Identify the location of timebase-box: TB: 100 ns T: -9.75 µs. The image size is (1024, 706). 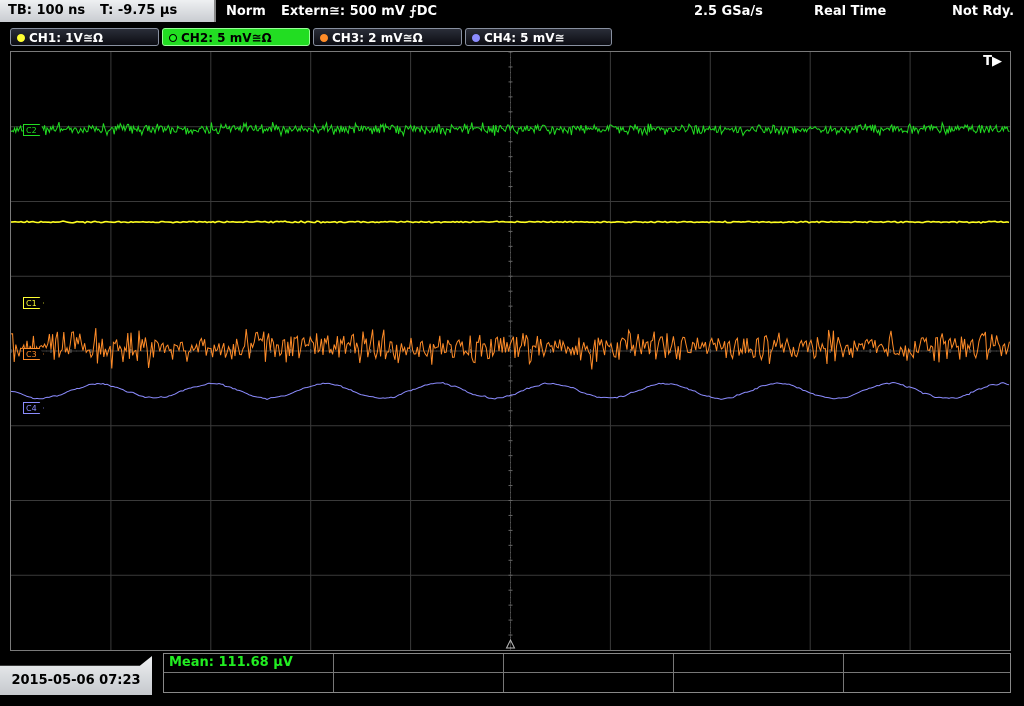
(108, 11).